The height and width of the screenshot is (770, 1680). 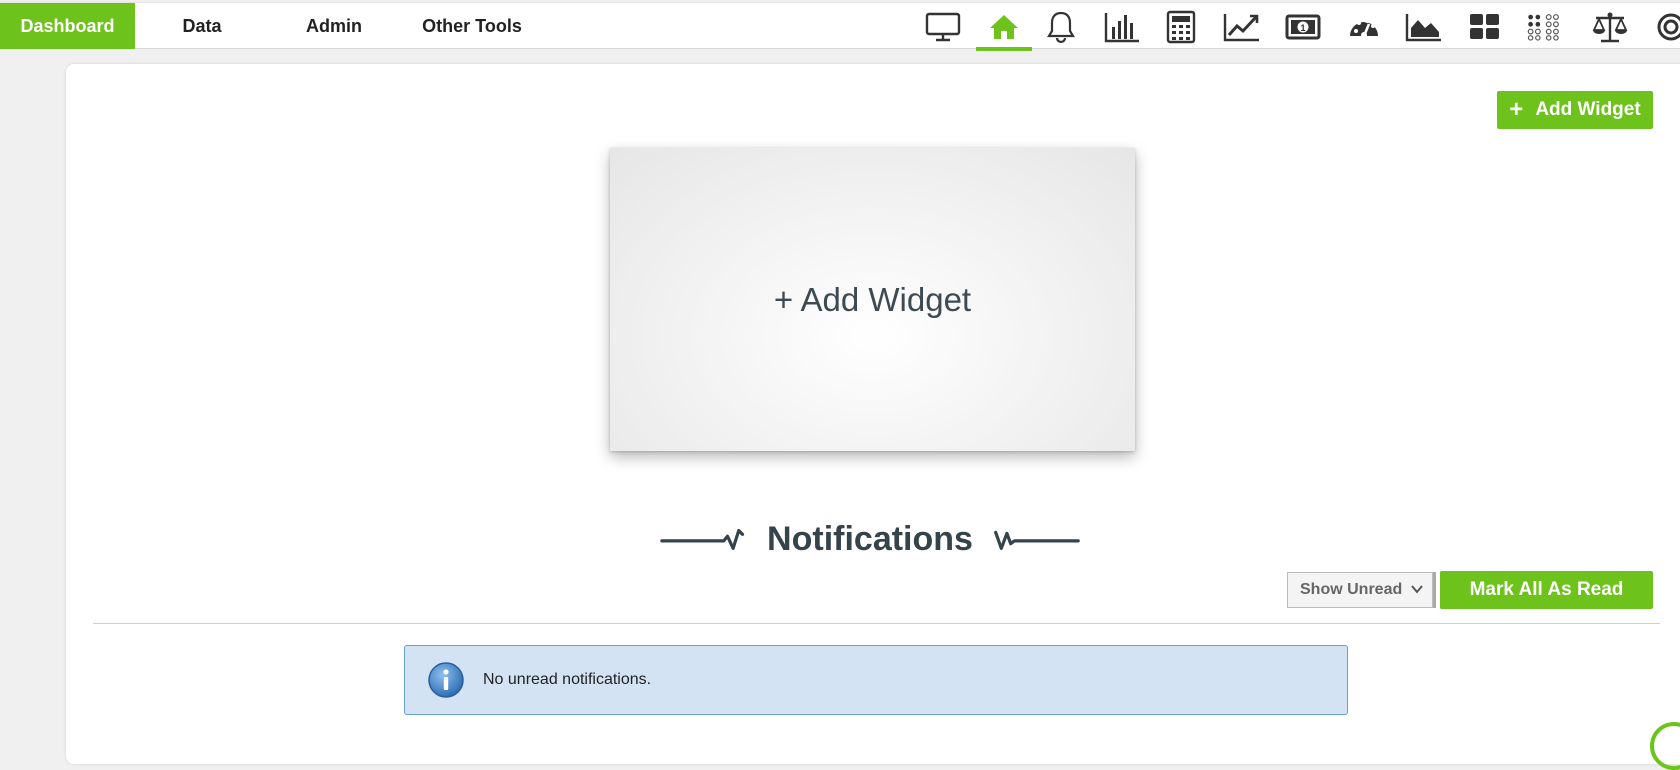 I want to click on add-widget-placeholder-label: + Add Widget, so click(x=872, y=299).